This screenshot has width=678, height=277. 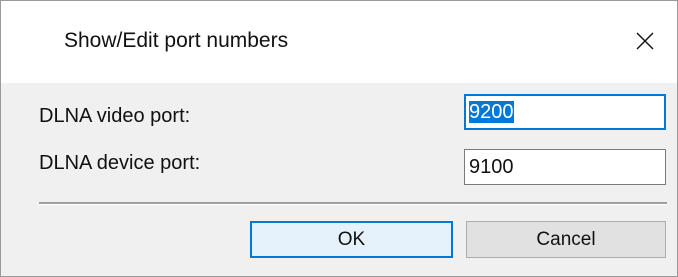 I want to click on cancel-button: Cancel, so click(x=566, y=239).